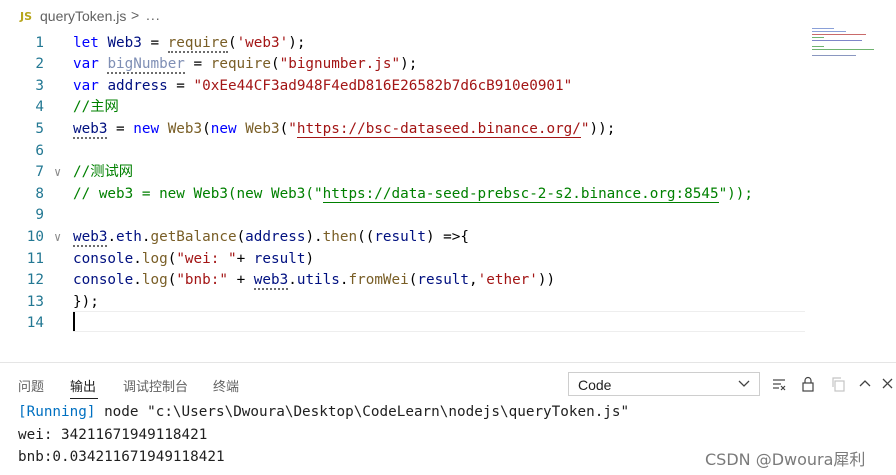  What do you see at coordinates (440, 260) in the screenshot?
I see `code-line: 11 console.log("wei: "+ result)` at bounding box center [440, 260].